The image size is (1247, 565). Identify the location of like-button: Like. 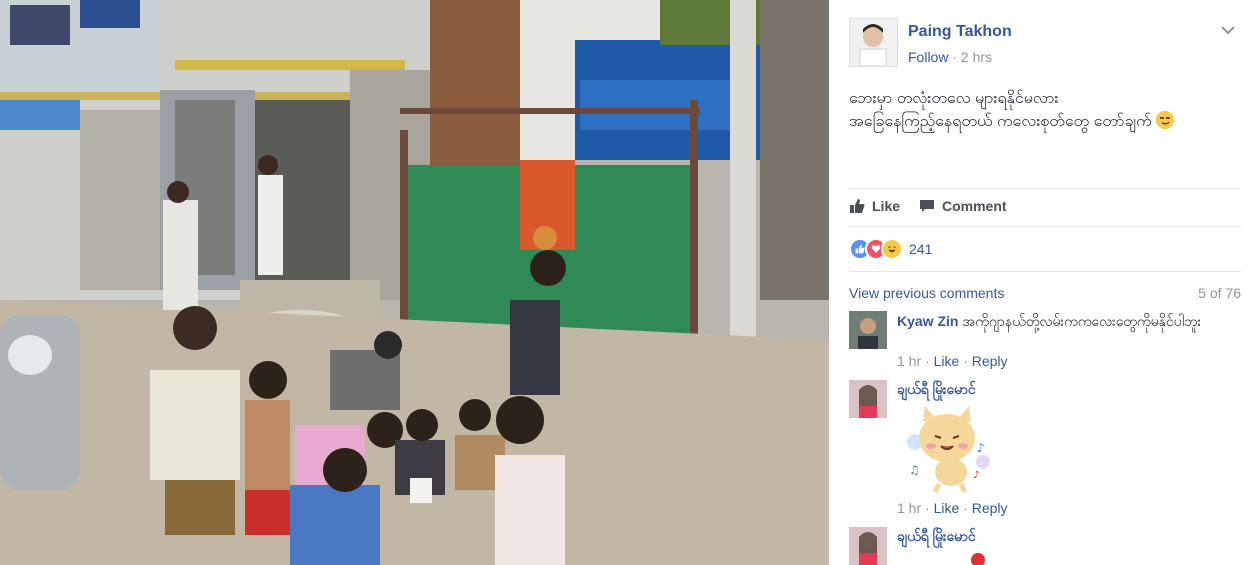
(874, 206).